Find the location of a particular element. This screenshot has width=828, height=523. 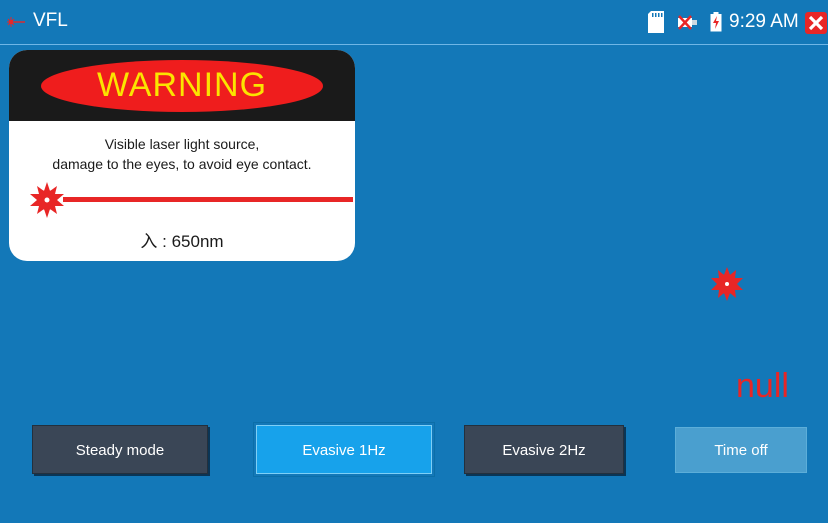

laser-status-icon is located at coordinates (727, 284).